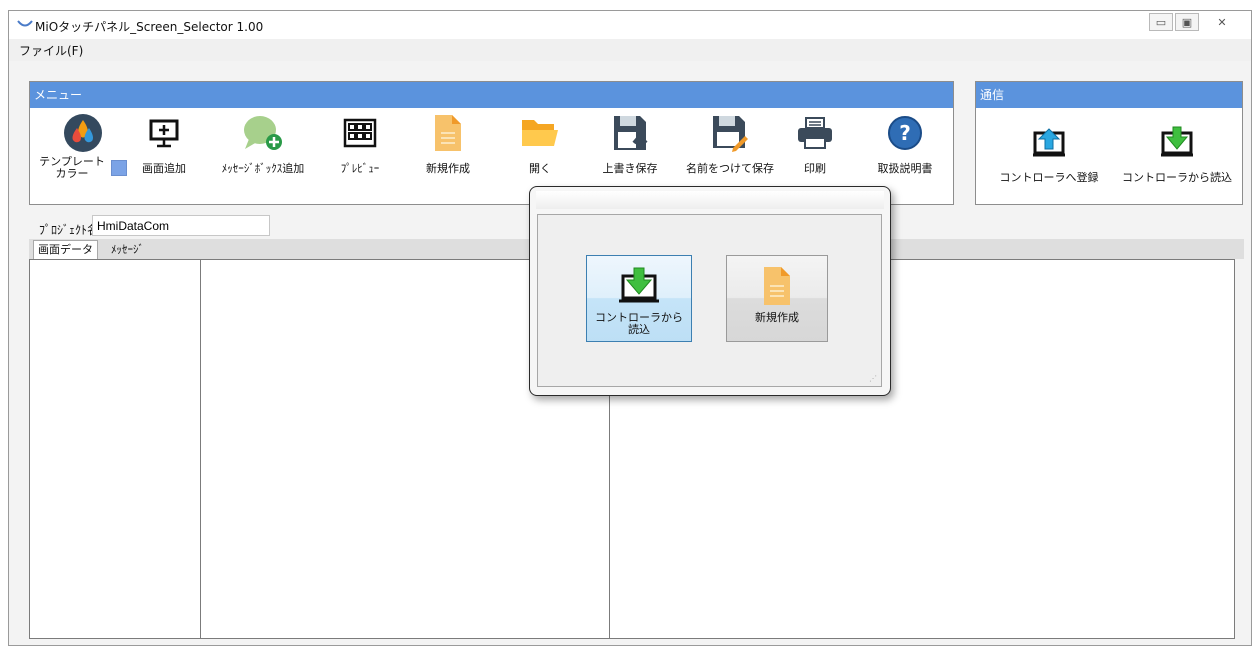  What do you see at coordinates (1109, 165) in the screenshot?
I see `comm-tools: コントローラへ登録 コントローラから読込` at bounding box center [1109, 165].